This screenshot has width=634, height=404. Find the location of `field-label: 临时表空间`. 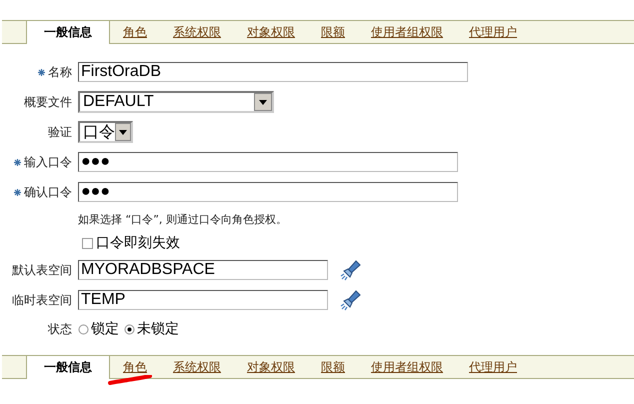

field-label: 临时表空间 is located at coordinates (42, 300).